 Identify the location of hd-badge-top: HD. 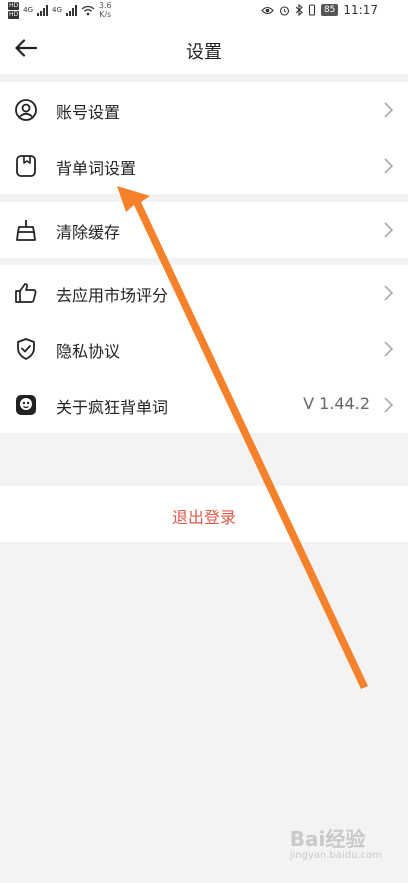
(14, 5).